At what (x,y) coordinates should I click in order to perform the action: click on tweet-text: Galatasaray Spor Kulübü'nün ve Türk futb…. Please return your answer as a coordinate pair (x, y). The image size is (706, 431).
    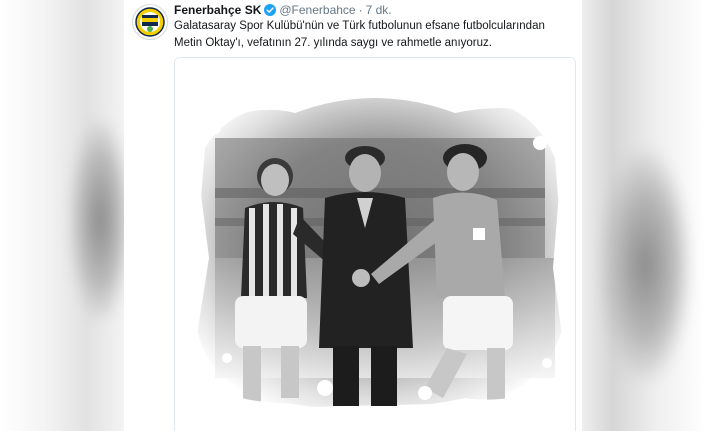
    Looking at the image, I should click on (359, 34).